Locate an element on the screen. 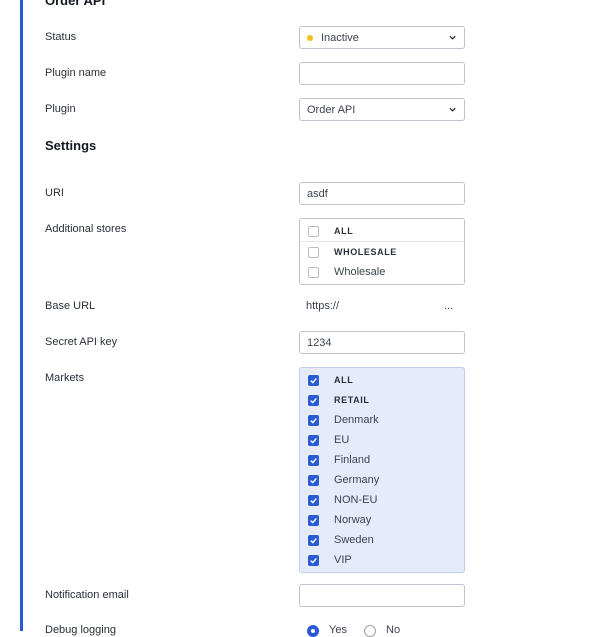 Image resolution: width=607 pixels, height=637 pixels. base-url-label: Base URL is located at coordinates (70, 306).